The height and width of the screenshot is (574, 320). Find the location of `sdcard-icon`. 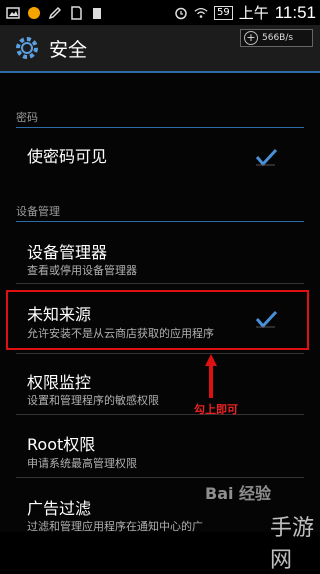

sdcard-icon is located at coordinates (76, 12).